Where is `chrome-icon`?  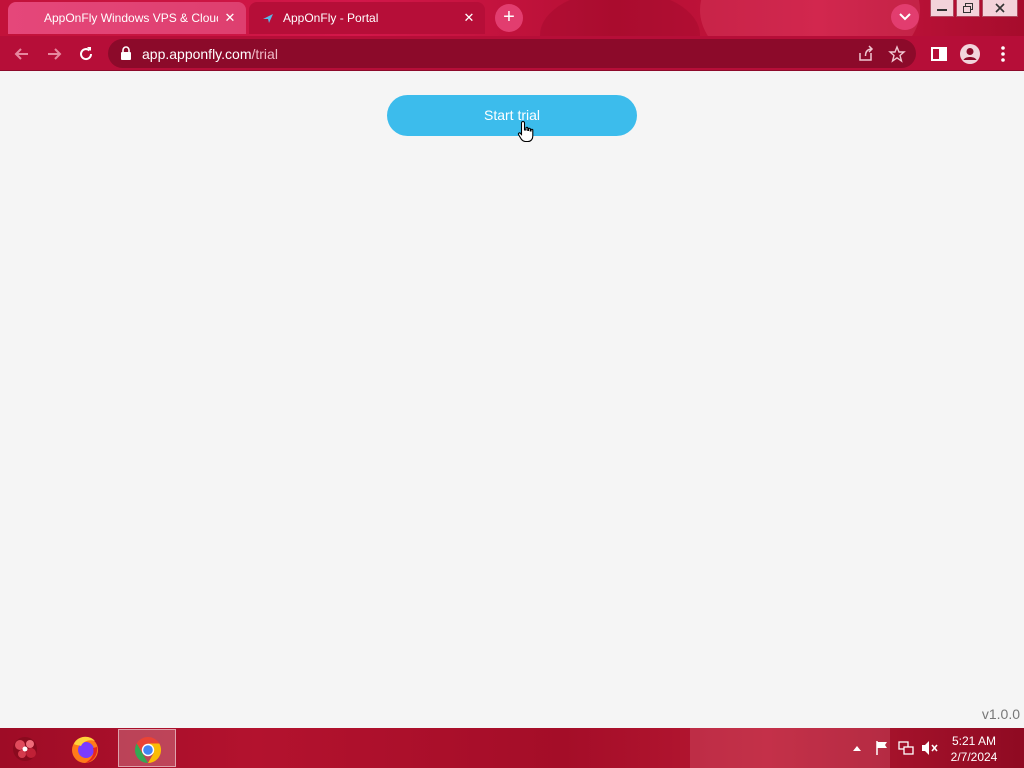 chrome-icon is located at coordinates (148, 750).